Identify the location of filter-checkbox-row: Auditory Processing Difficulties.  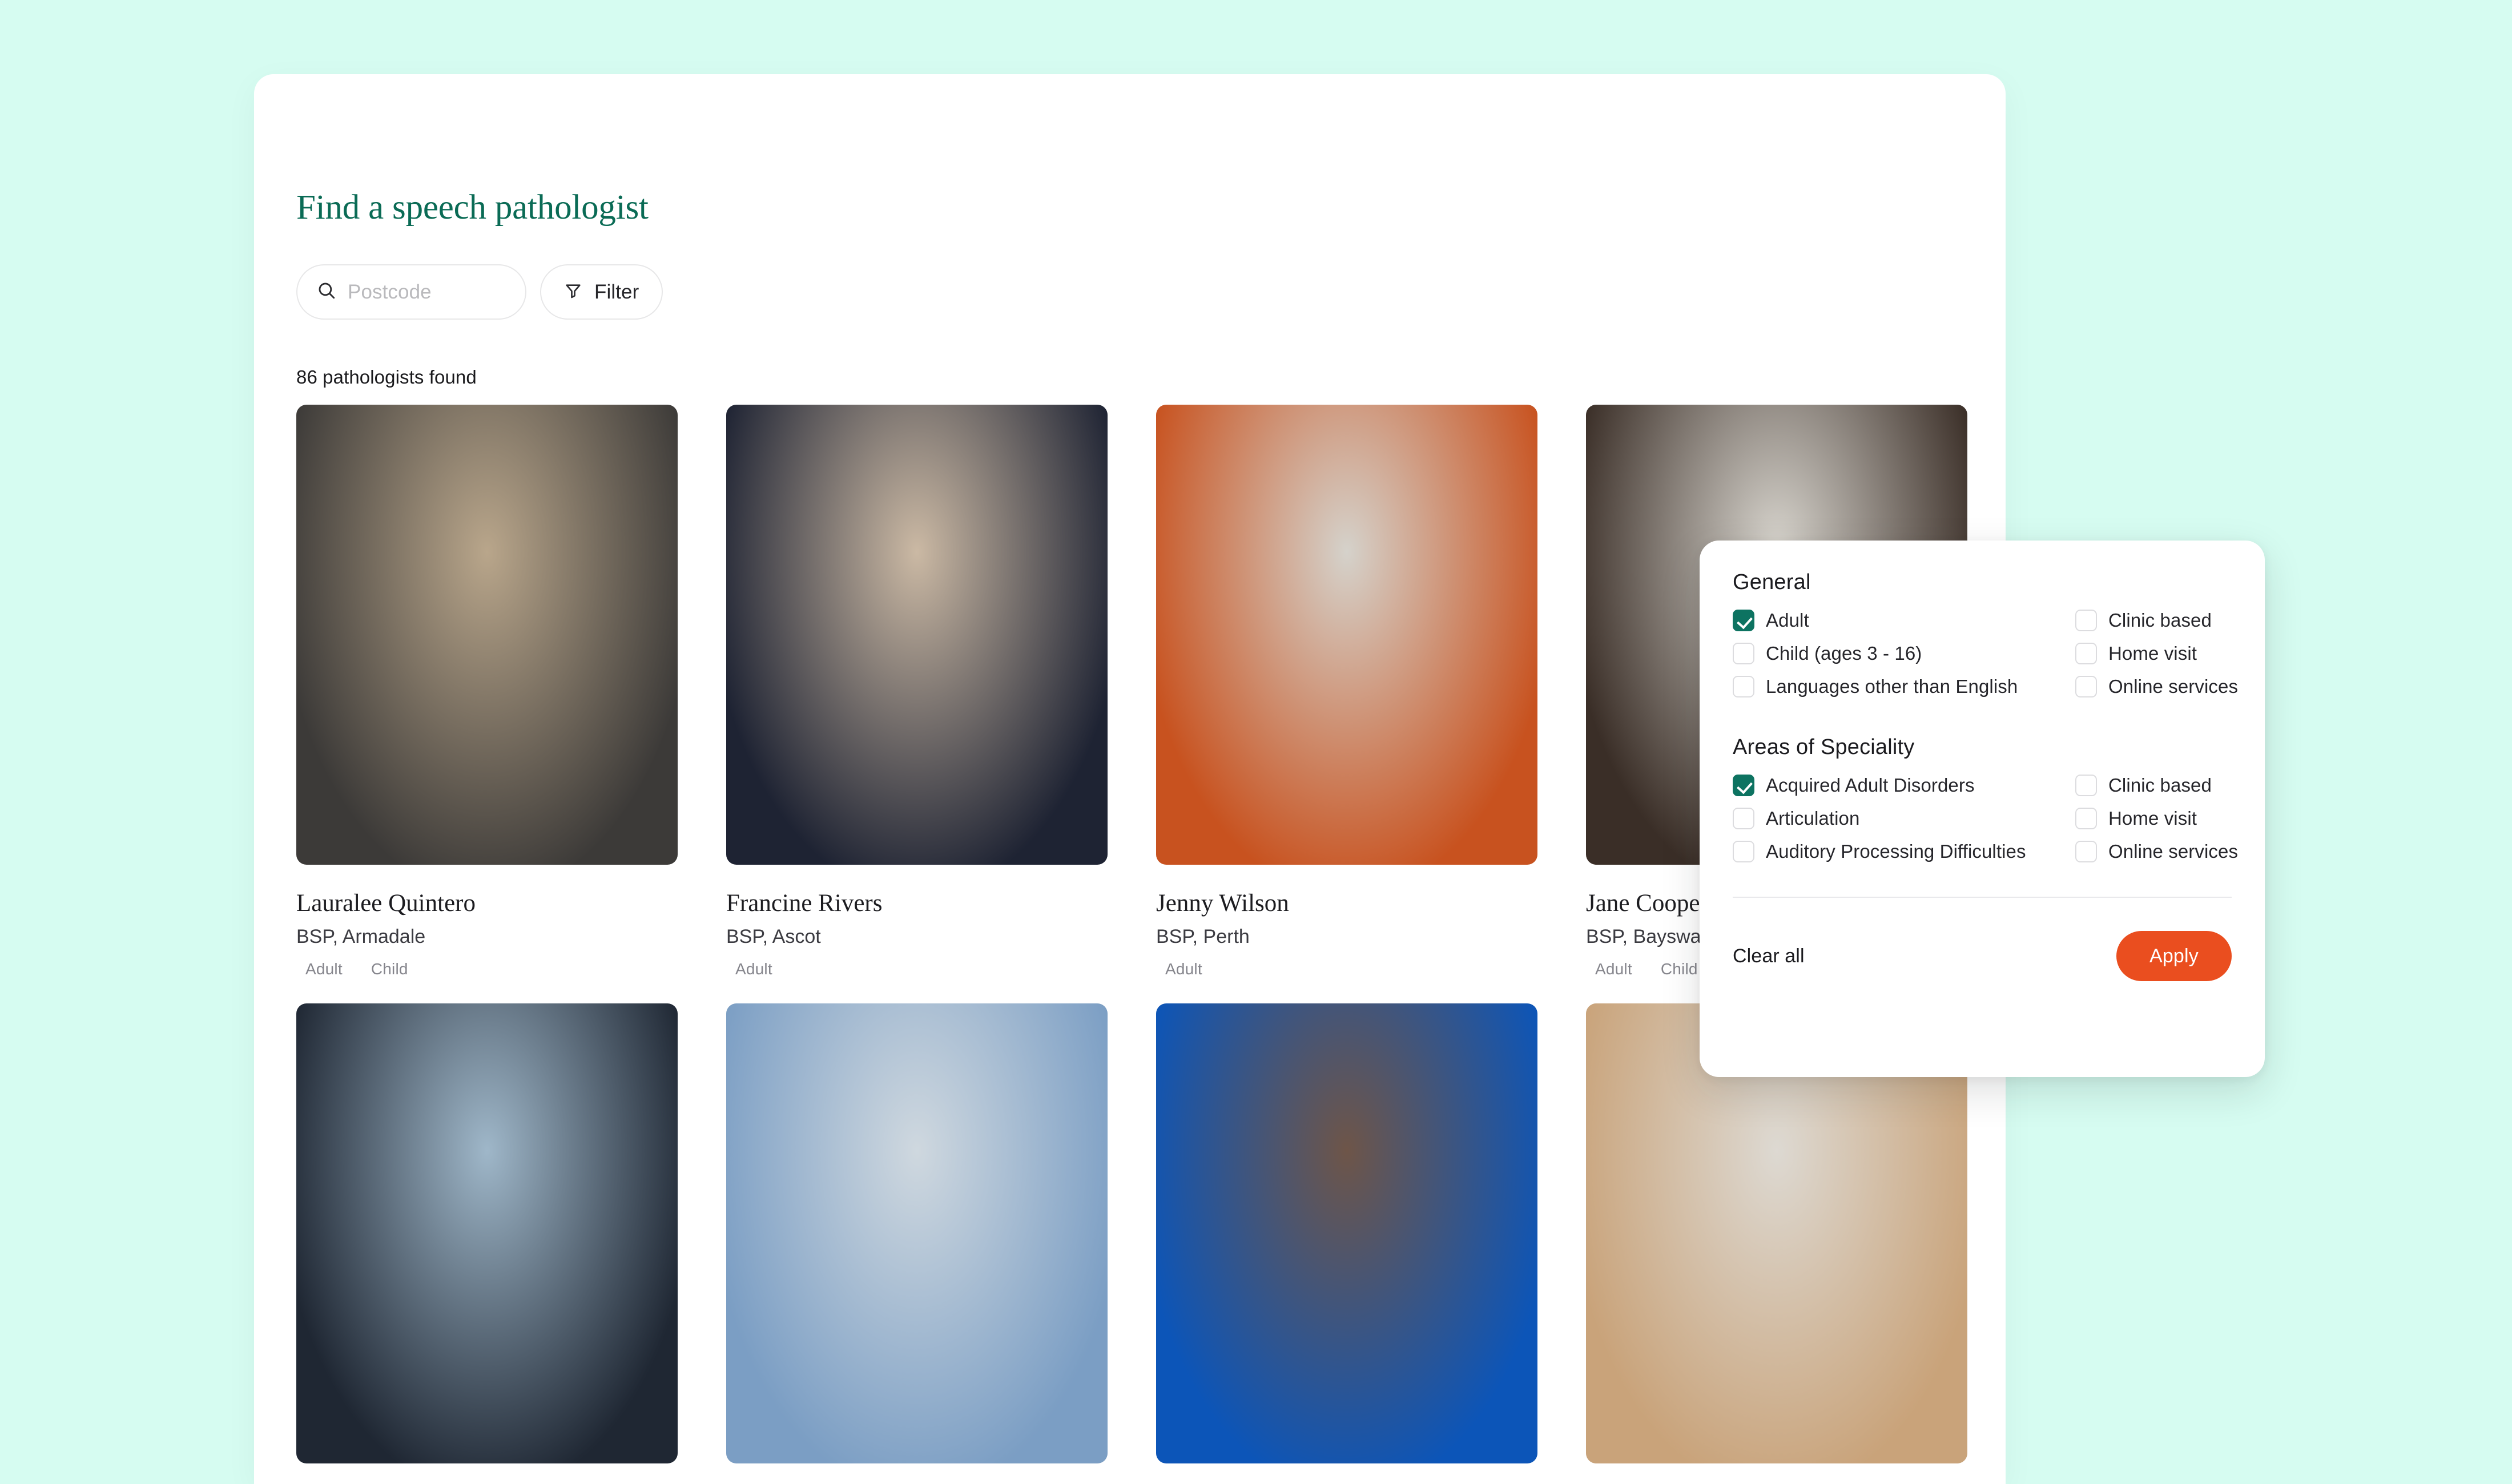
(1904, 851).